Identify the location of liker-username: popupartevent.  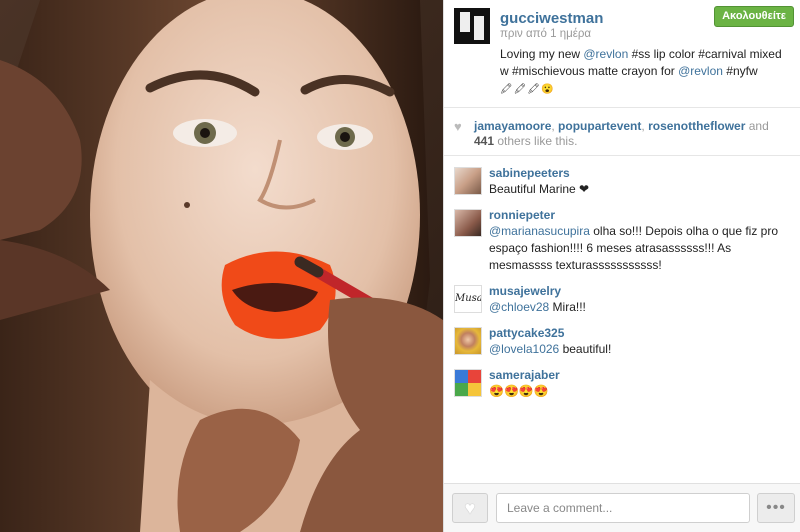
(599, 126).